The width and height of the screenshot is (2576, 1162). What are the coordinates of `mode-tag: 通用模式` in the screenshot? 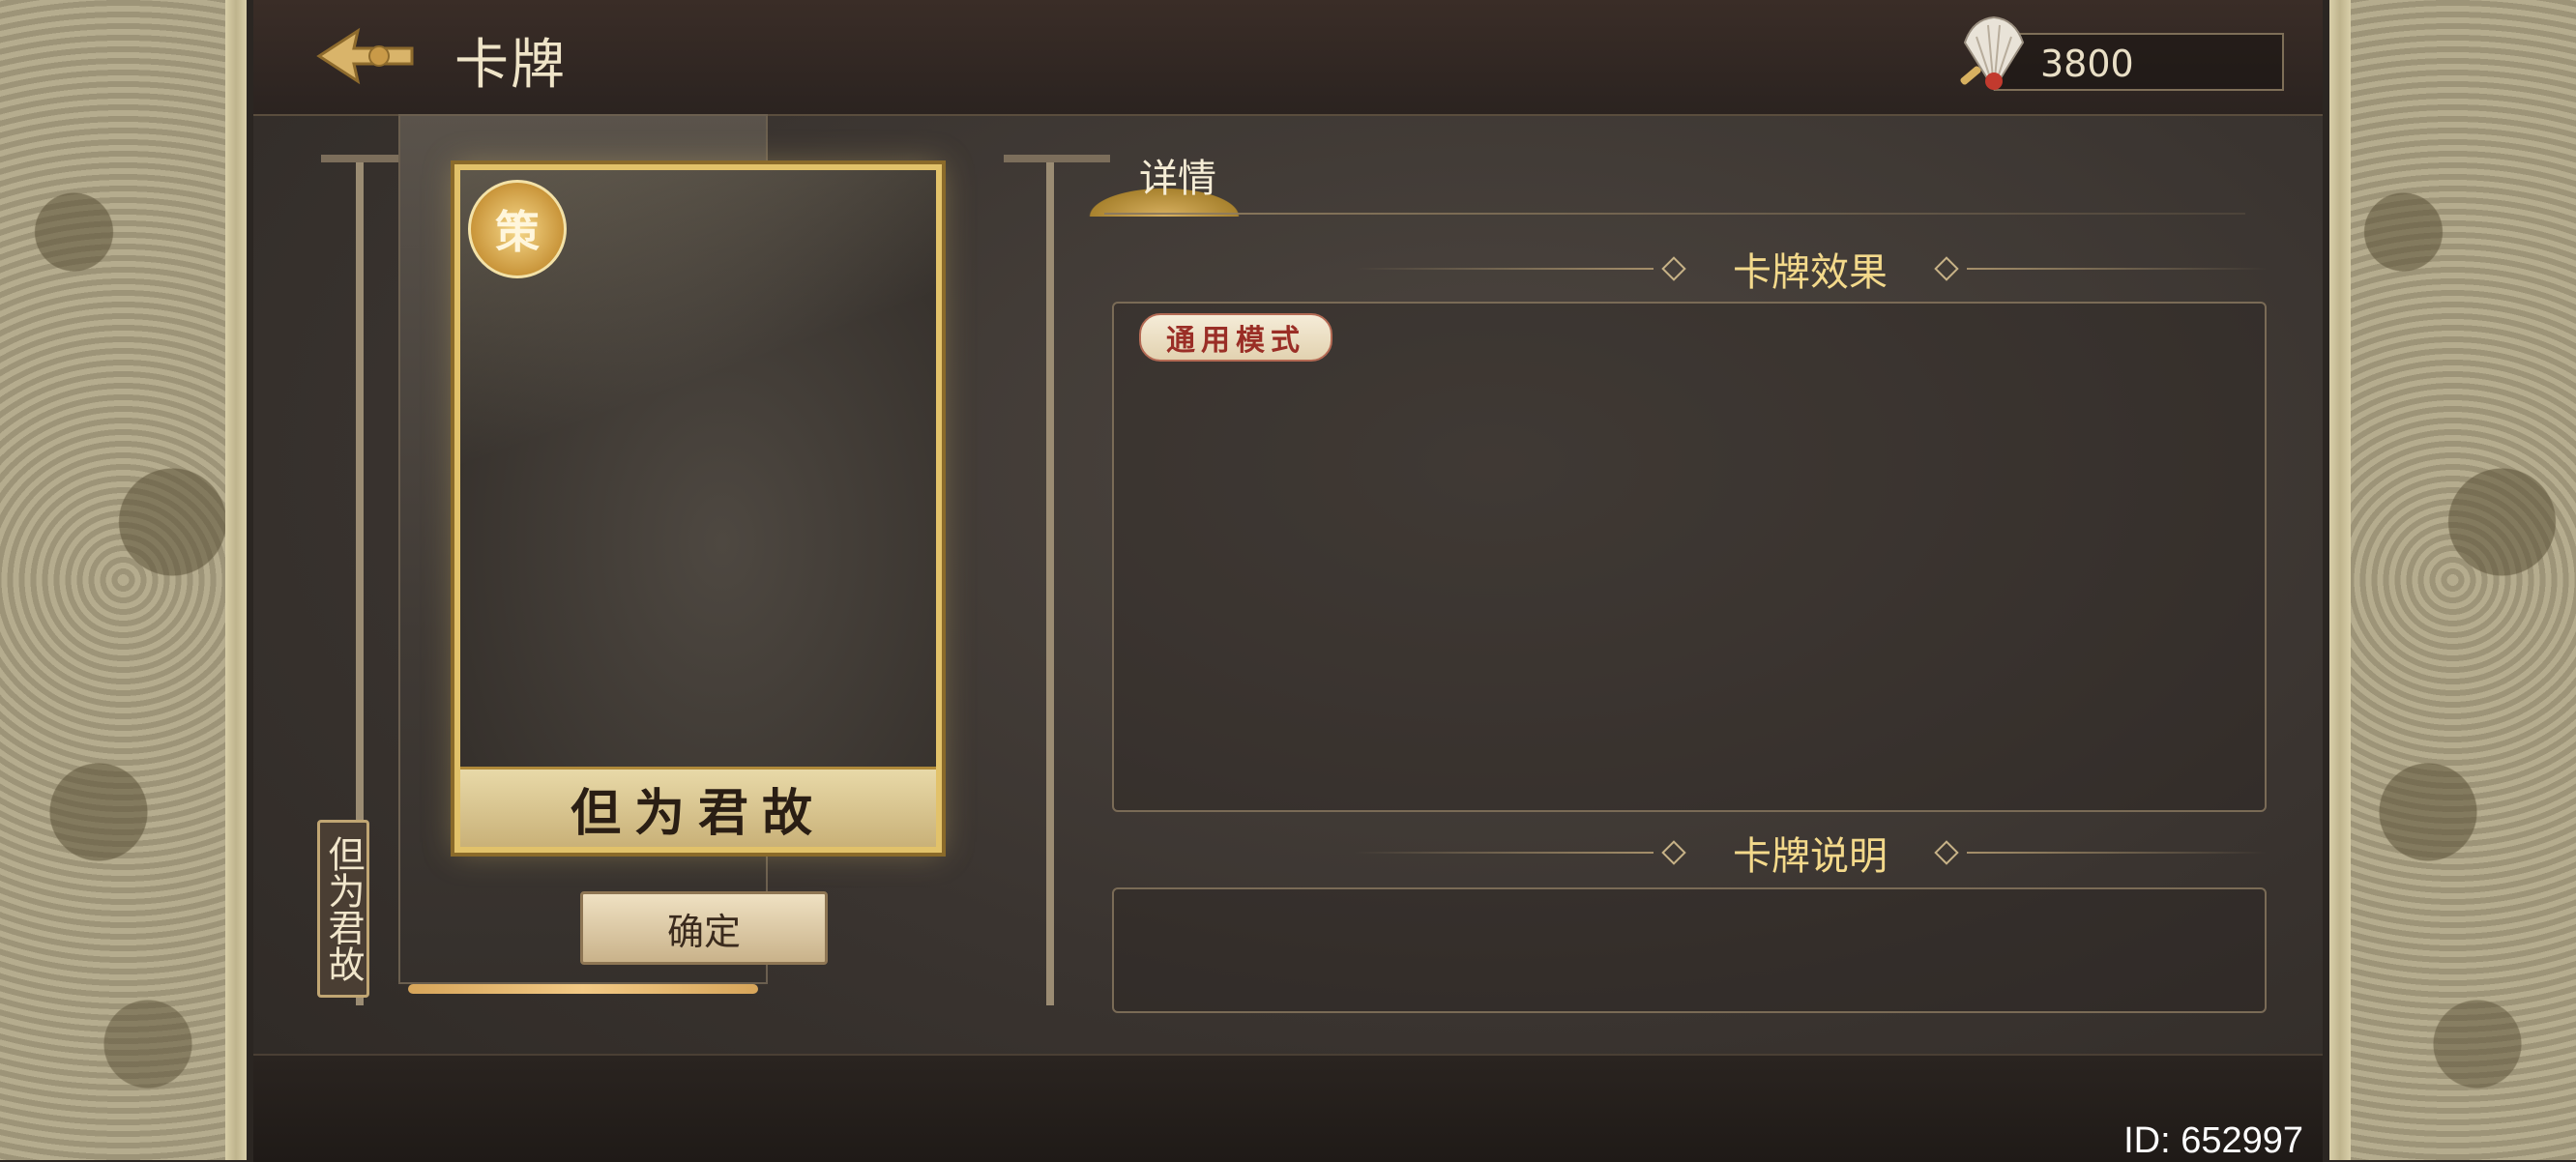 It's located at (1235, 337).